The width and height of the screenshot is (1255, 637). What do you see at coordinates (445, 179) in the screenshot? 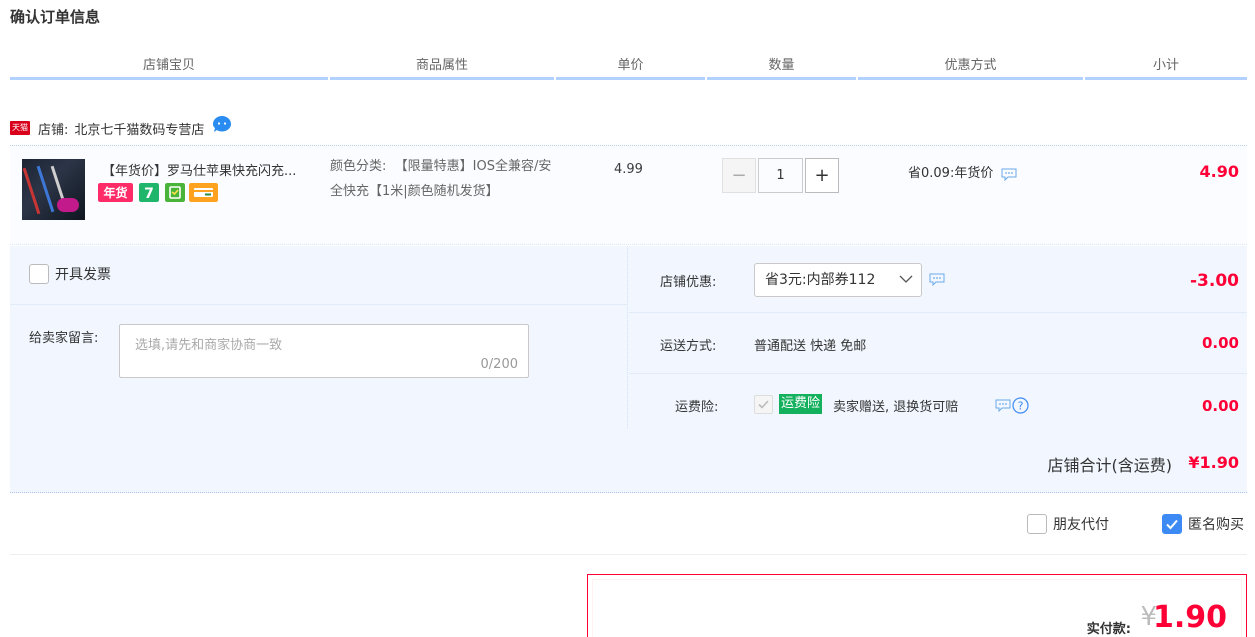
I see `product-attributes: 颜色分类: 【限量特惠】IOS全兼容/安全快充【1米|颜色随机发货】` at bounding box center [445, 179].